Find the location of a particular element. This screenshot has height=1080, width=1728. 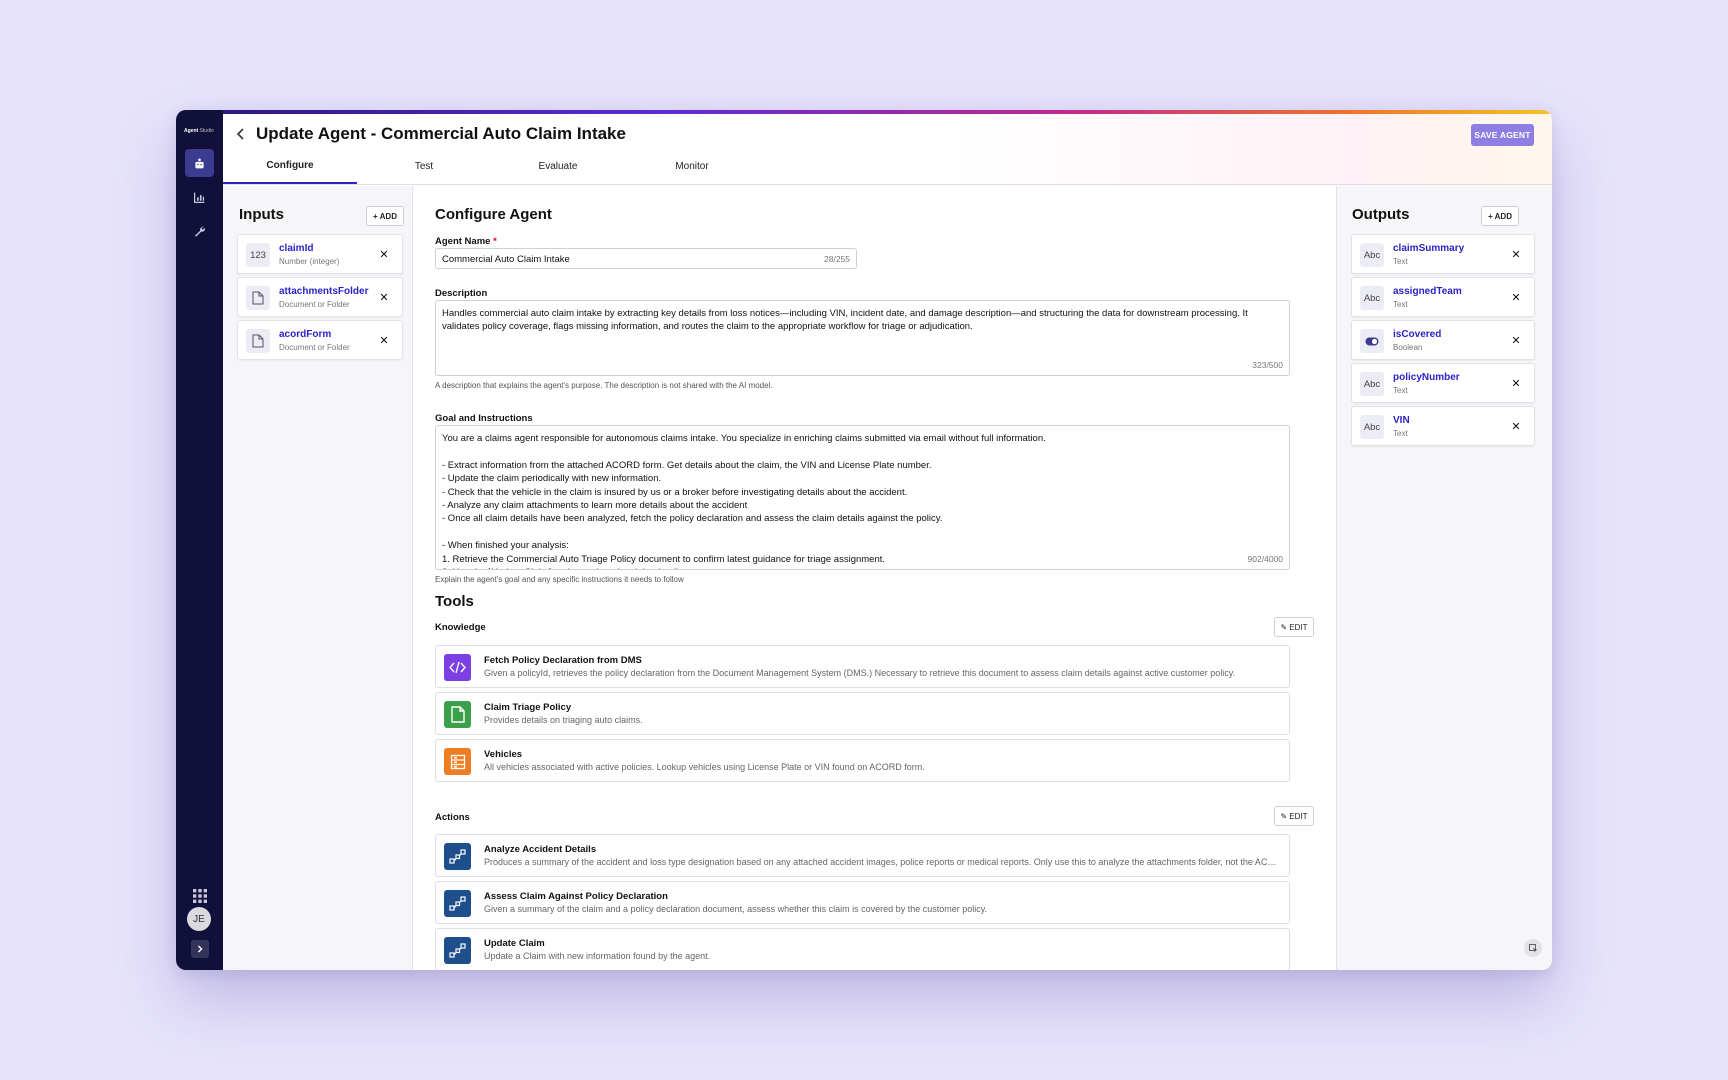

select-cursor-icon is located at coordinates (1533, 948).